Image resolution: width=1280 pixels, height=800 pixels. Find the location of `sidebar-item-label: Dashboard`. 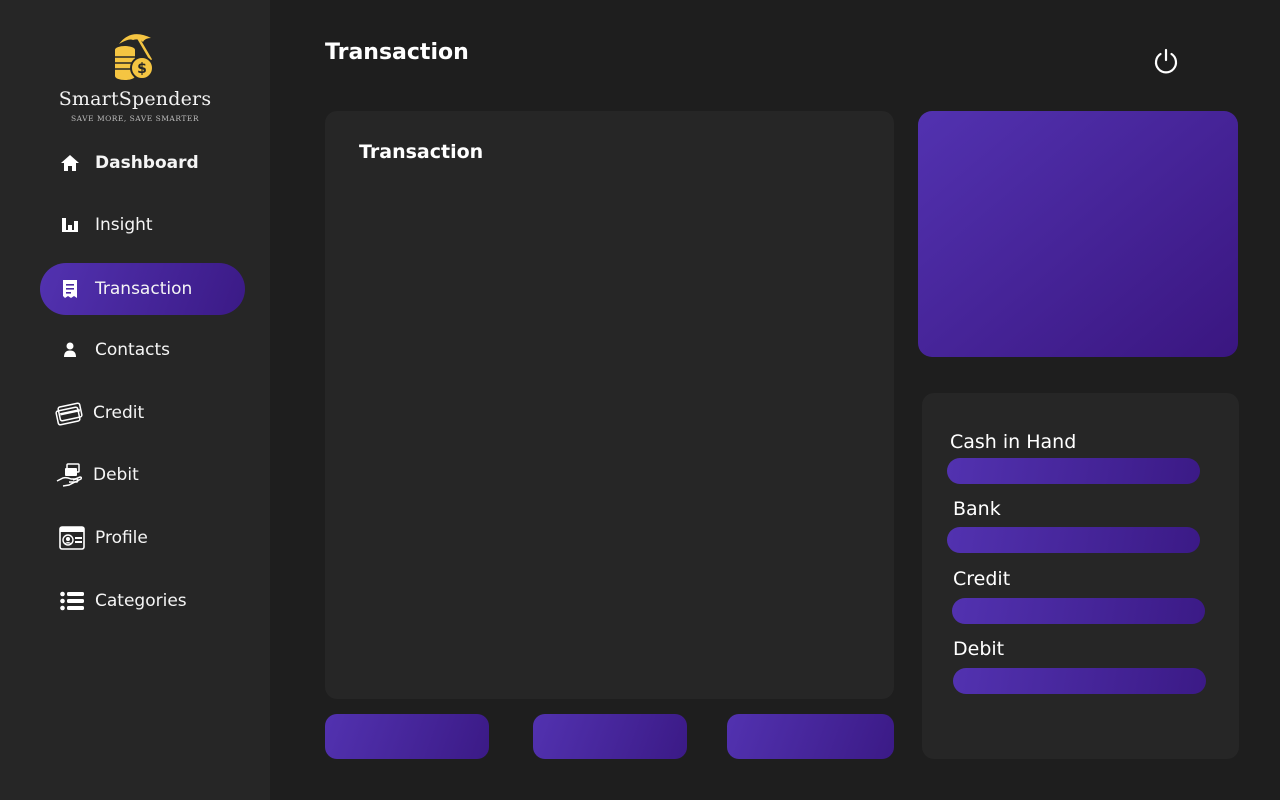

sidebar-item-label: Dashboard is located at coordinates (147, 163).